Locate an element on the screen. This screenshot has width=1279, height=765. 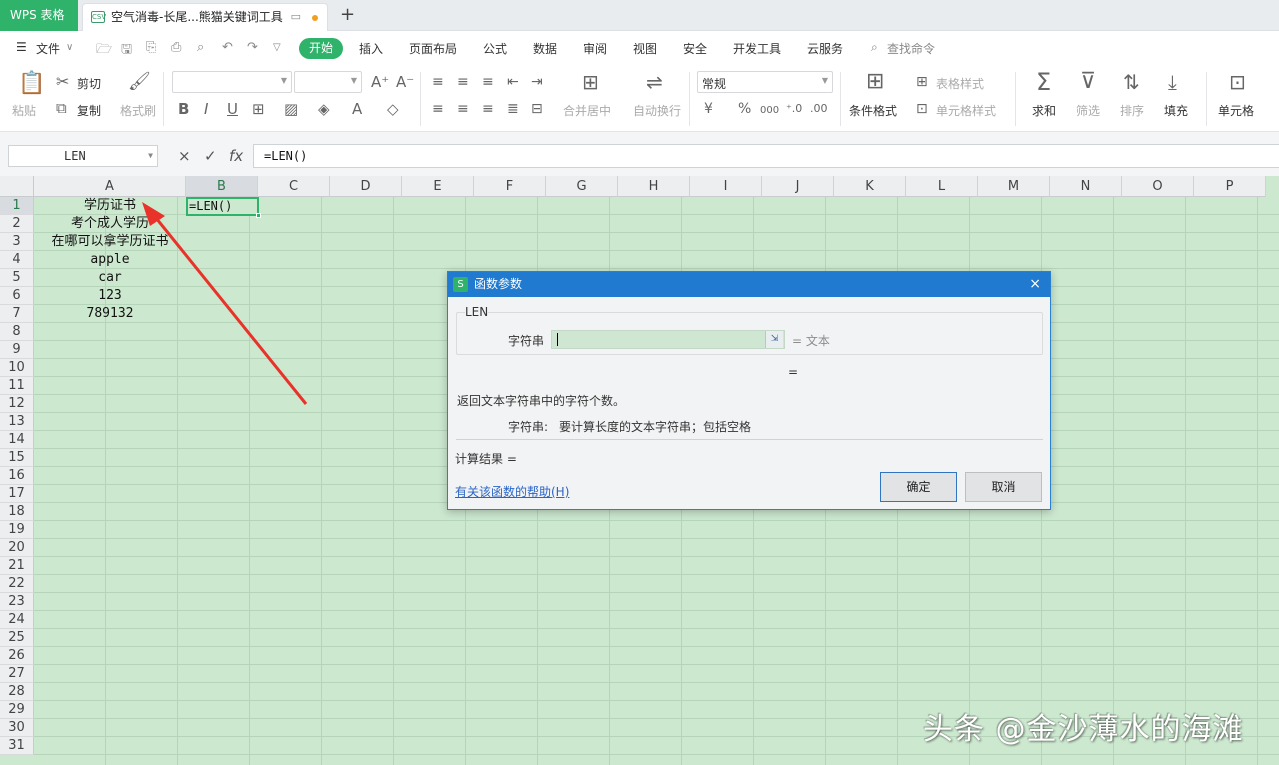
menu-security: 安全 is located at coordinates (695, 48).